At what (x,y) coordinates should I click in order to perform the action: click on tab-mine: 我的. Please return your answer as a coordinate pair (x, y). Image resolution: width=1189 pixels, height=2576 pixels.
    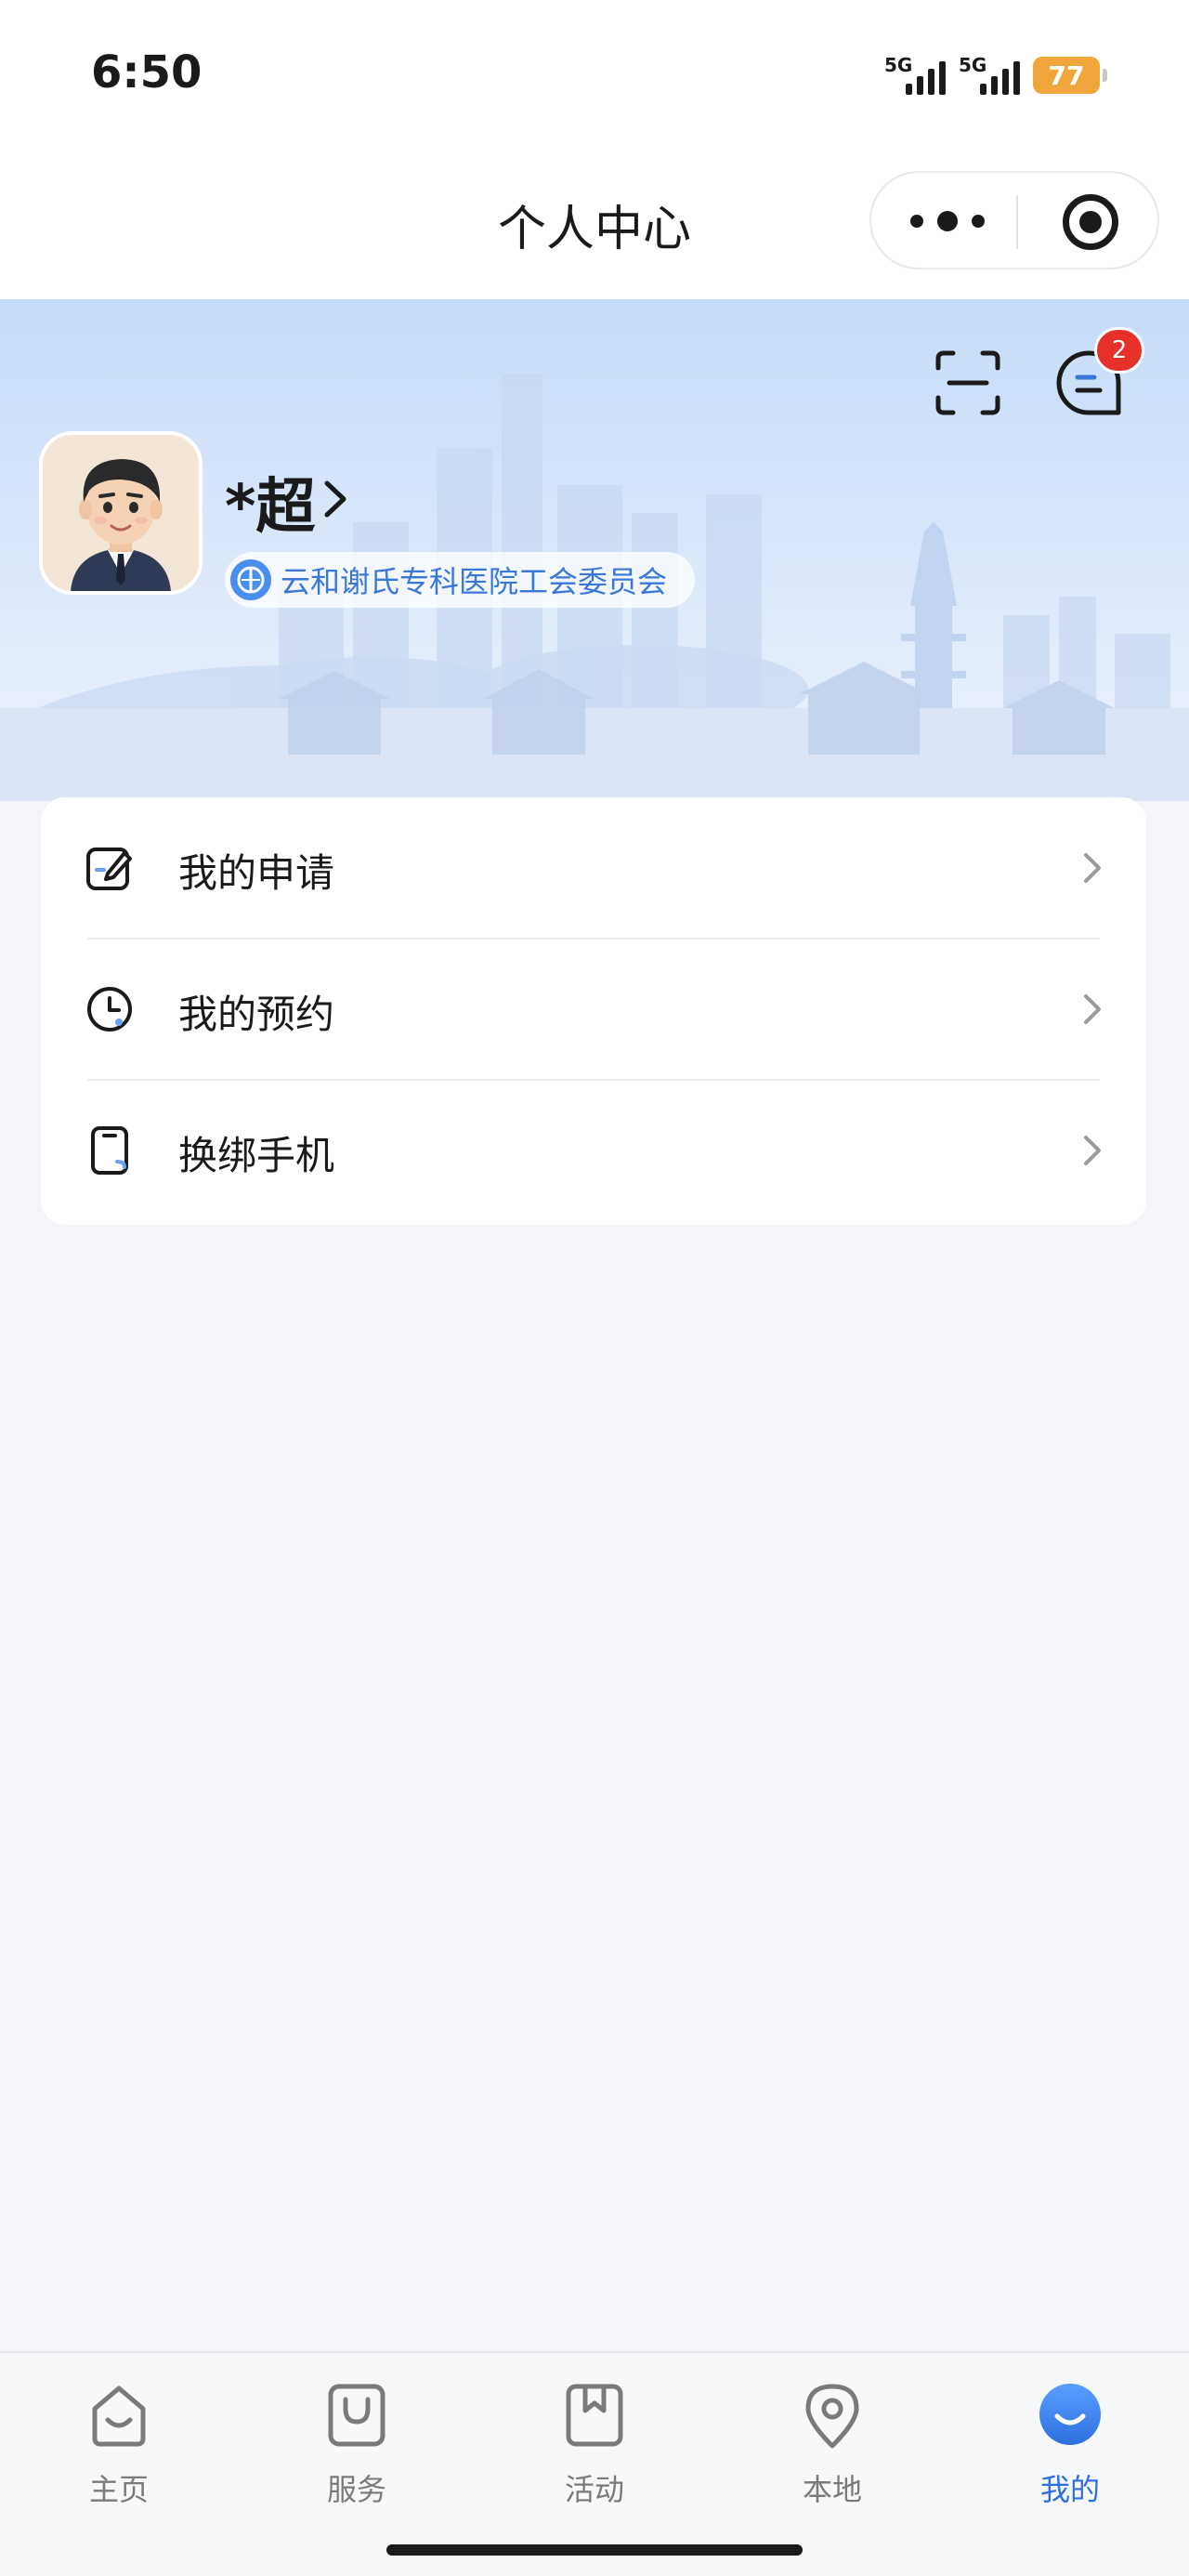
    Looking at the image, I should click on (1070, 2441).